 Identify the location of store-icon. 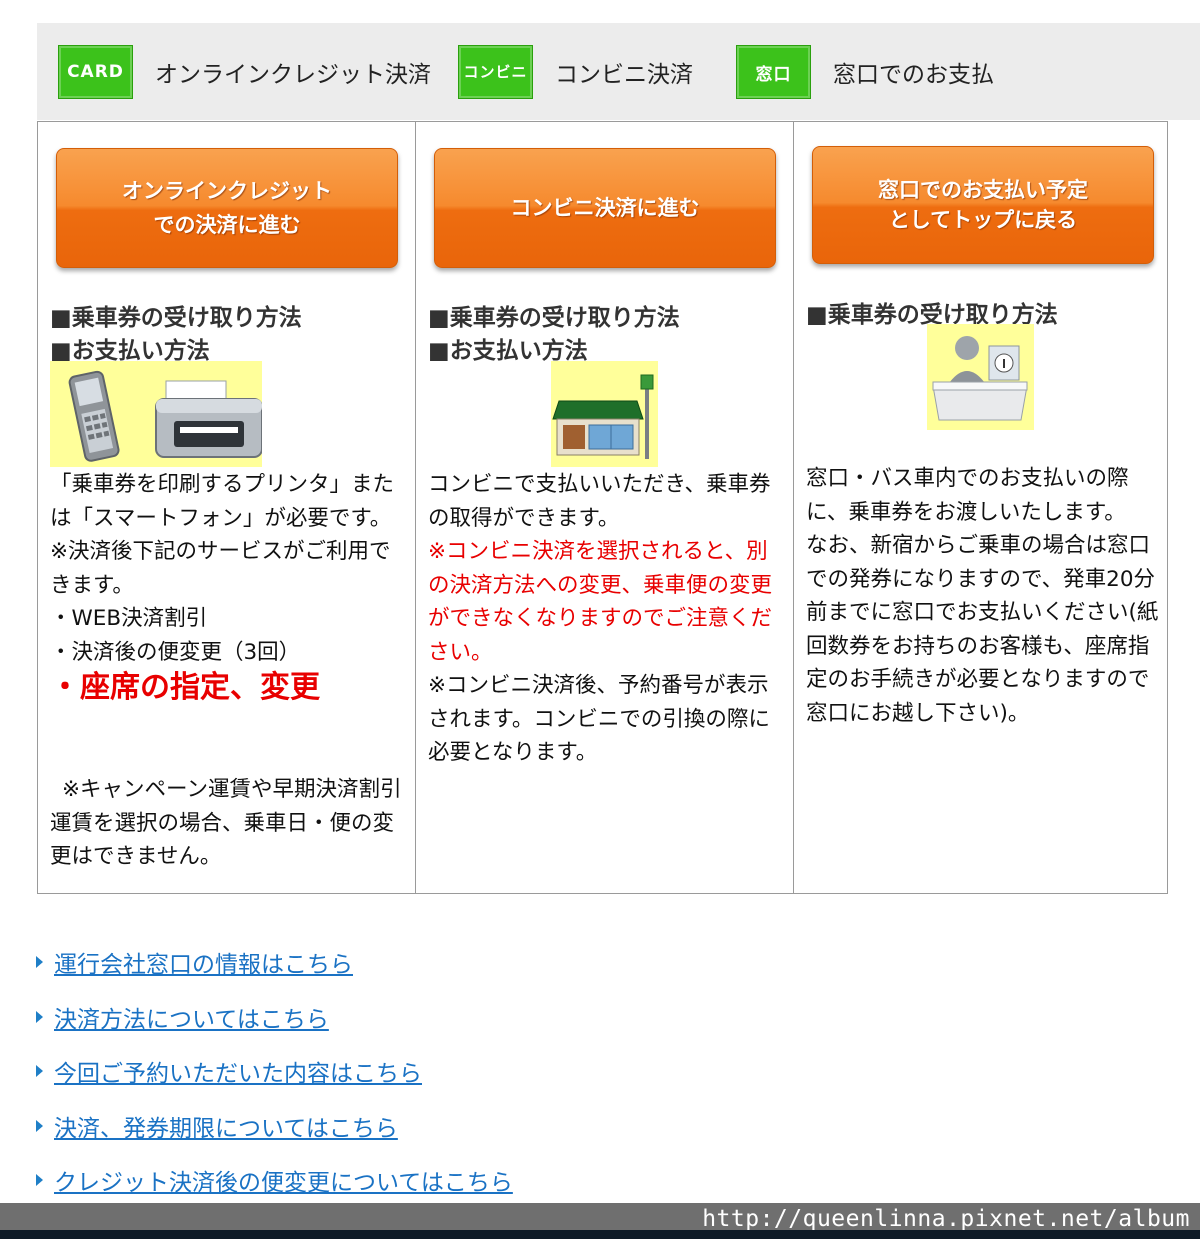
(603, 416).